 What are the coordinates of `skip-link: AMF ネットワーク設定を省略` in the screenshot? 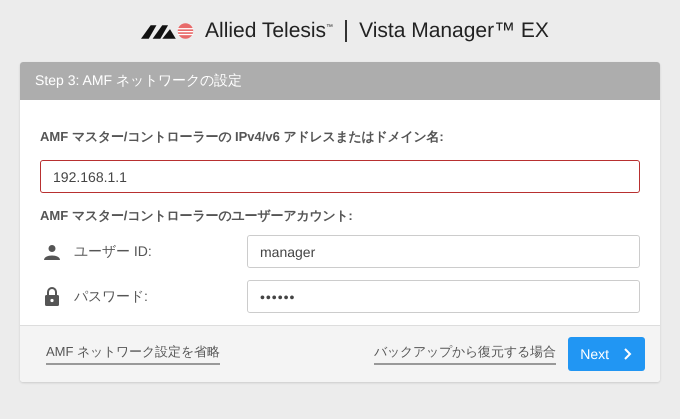 It's located at (133, 354).